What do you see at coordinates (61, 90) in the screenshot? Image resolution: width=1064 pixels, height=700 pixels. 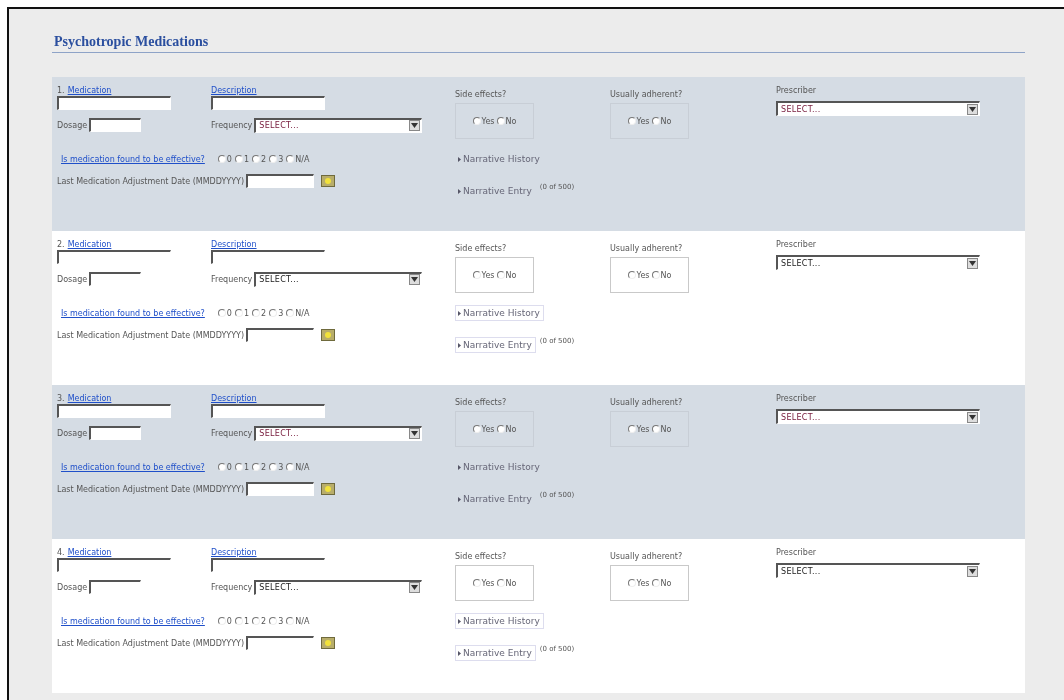 I see `row-number: 1.` at bounding box center [61, 90].